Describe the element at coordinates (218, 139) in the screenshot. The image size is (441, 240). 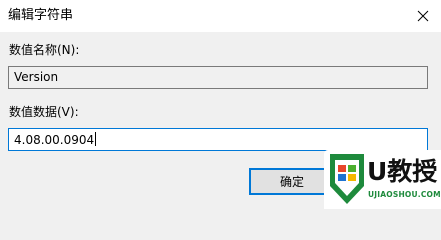
I see `value-data-input: 4.08.00.0904` at that location.